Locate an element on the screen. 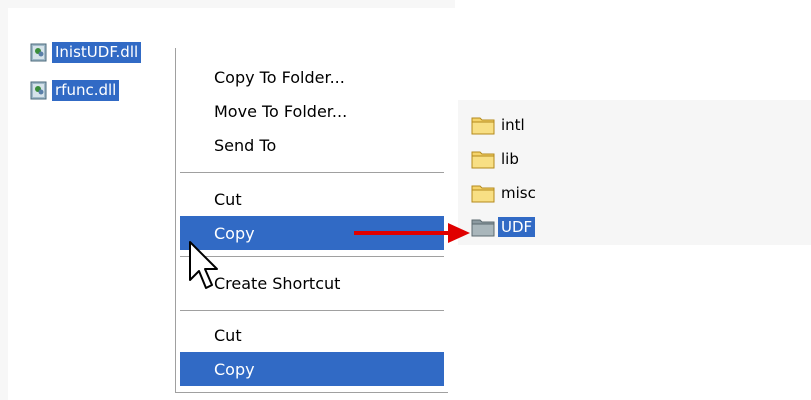  file-name: InistUDF.dll is located at coordinates (97, 52).